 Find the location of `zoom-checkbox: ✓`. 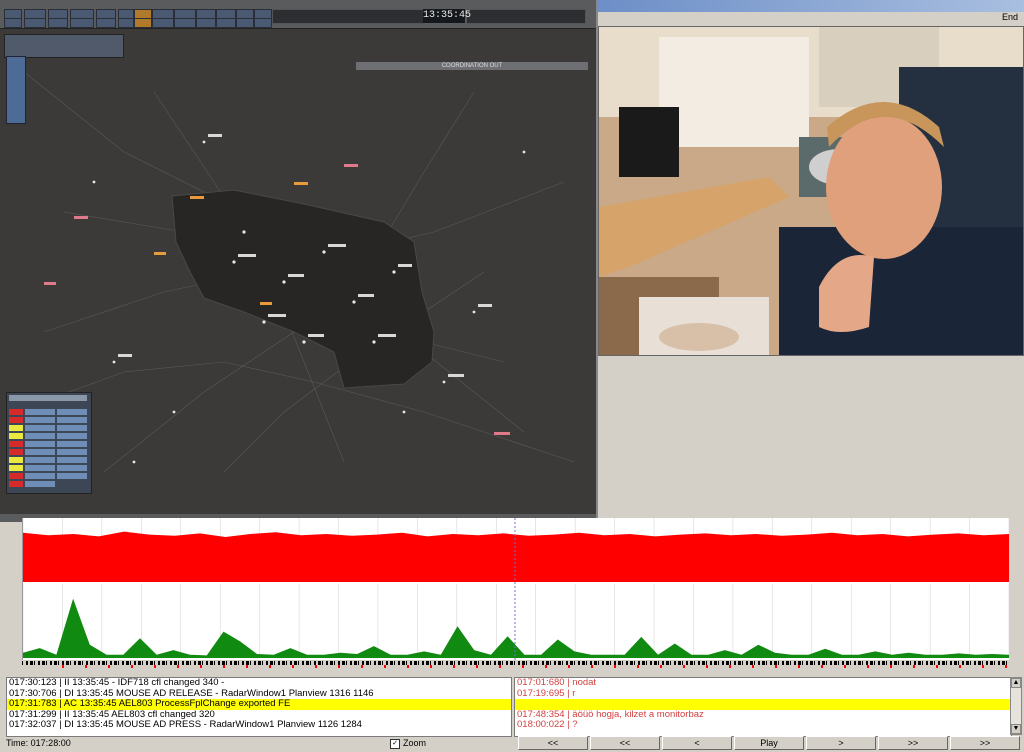

zoom-checkbox: ✓ is located at coordinates (395, 743).